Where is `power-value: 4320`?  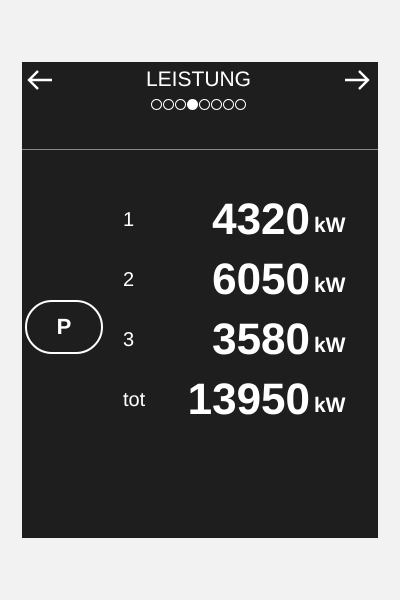 power-value: 4320 is located at coordinates (261, 220).